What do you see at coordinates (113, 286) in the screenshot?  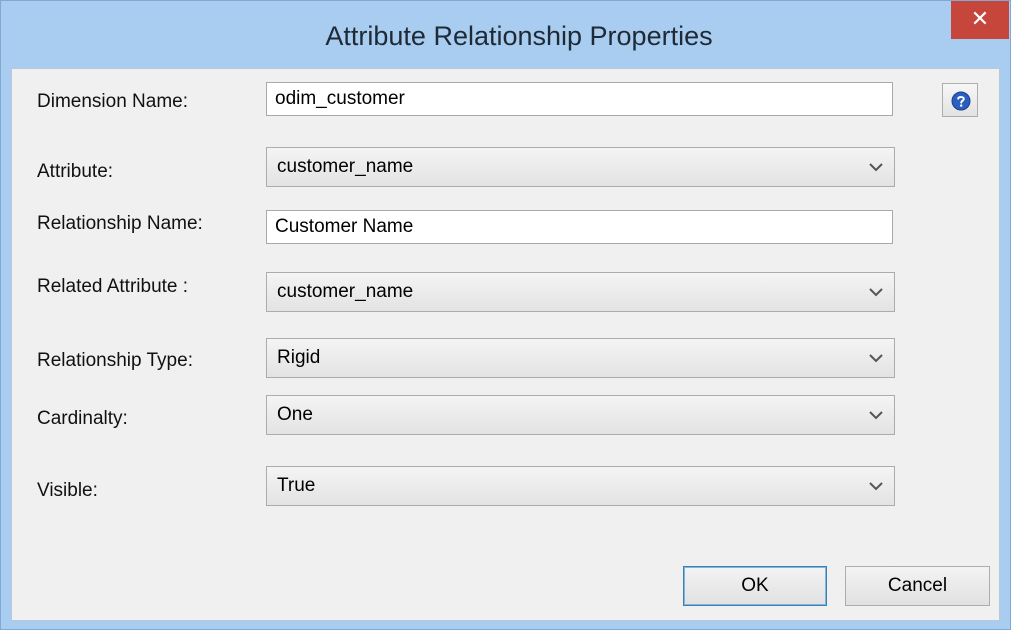 I see `related-attribute-label: Related Attribute :` at bounding box center [113, 286].